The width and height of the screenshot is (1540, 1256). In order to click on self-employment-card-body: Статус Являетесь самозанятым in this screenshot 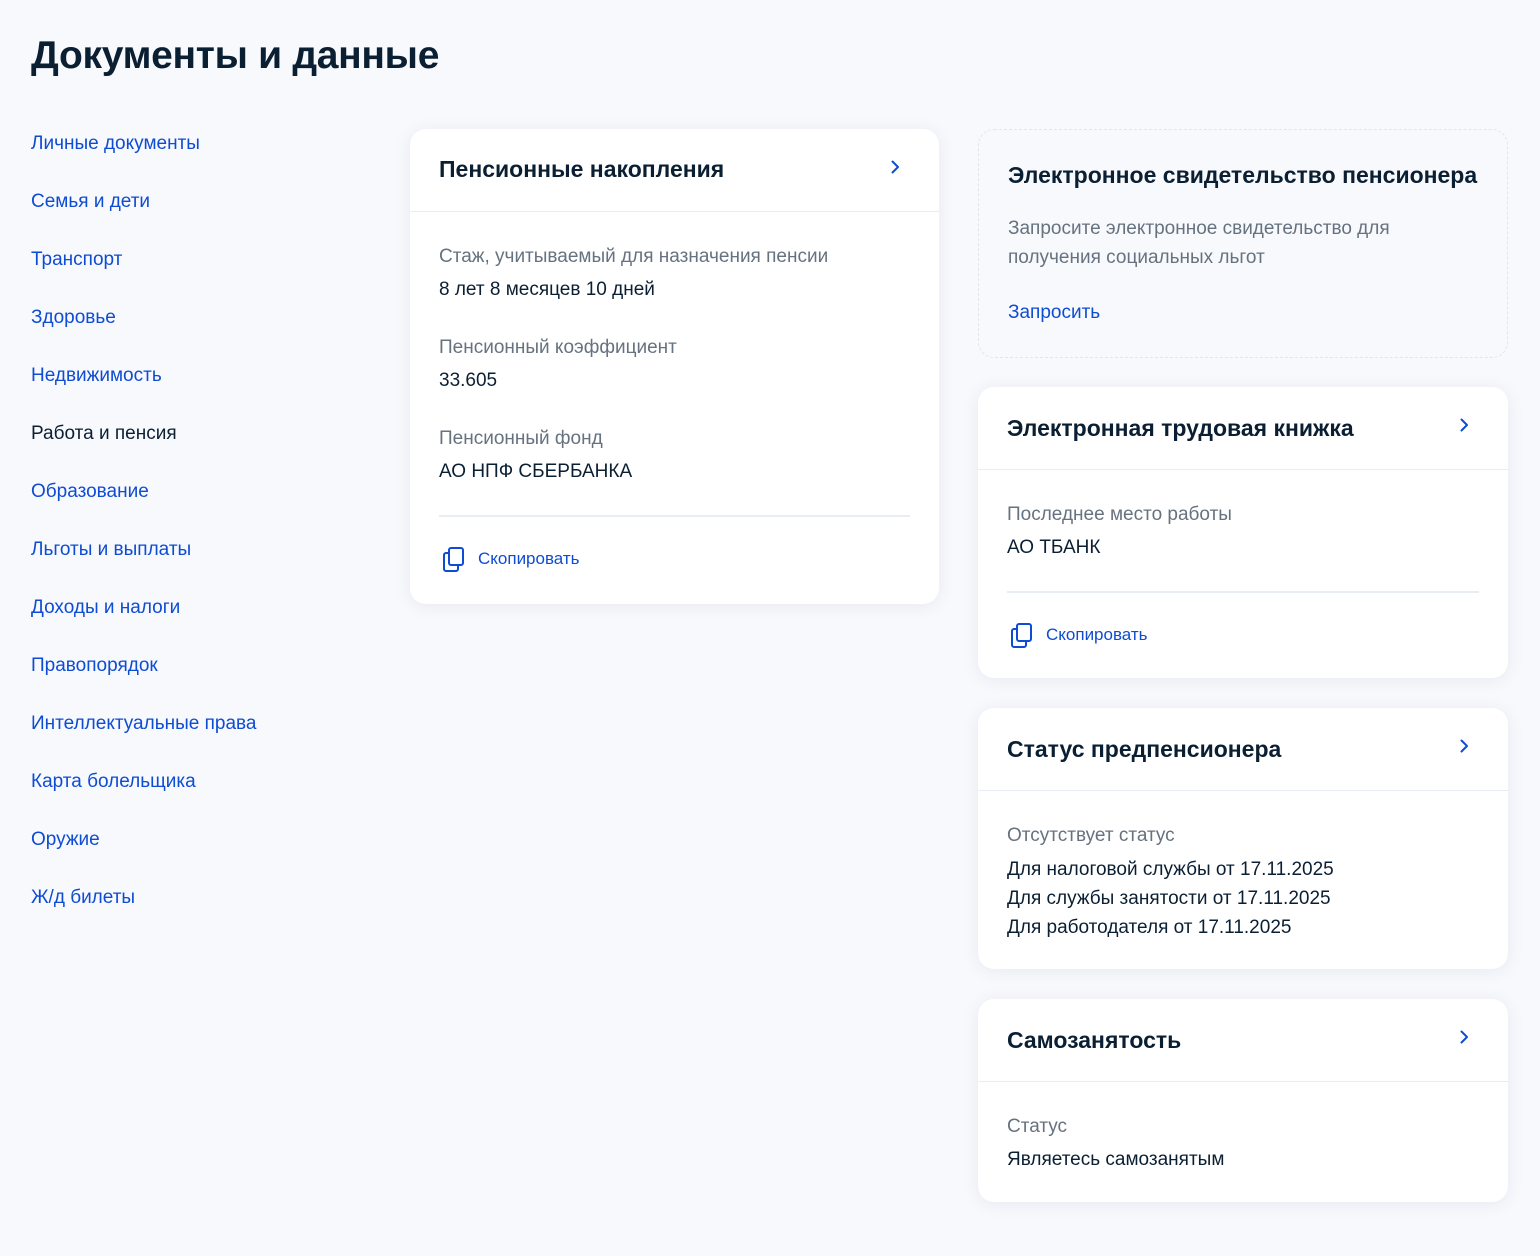, I will do `click(1243, 1128)`.